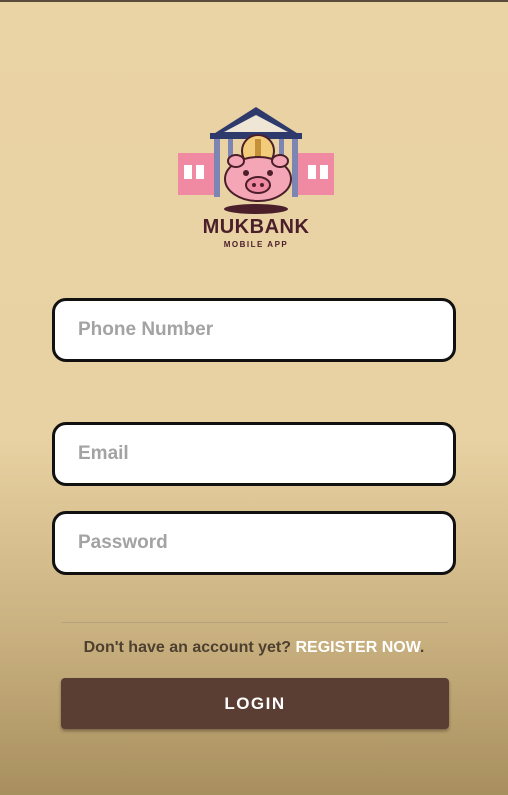 The image size is (508, 795). I want to click on email-input, so click(254, 454).